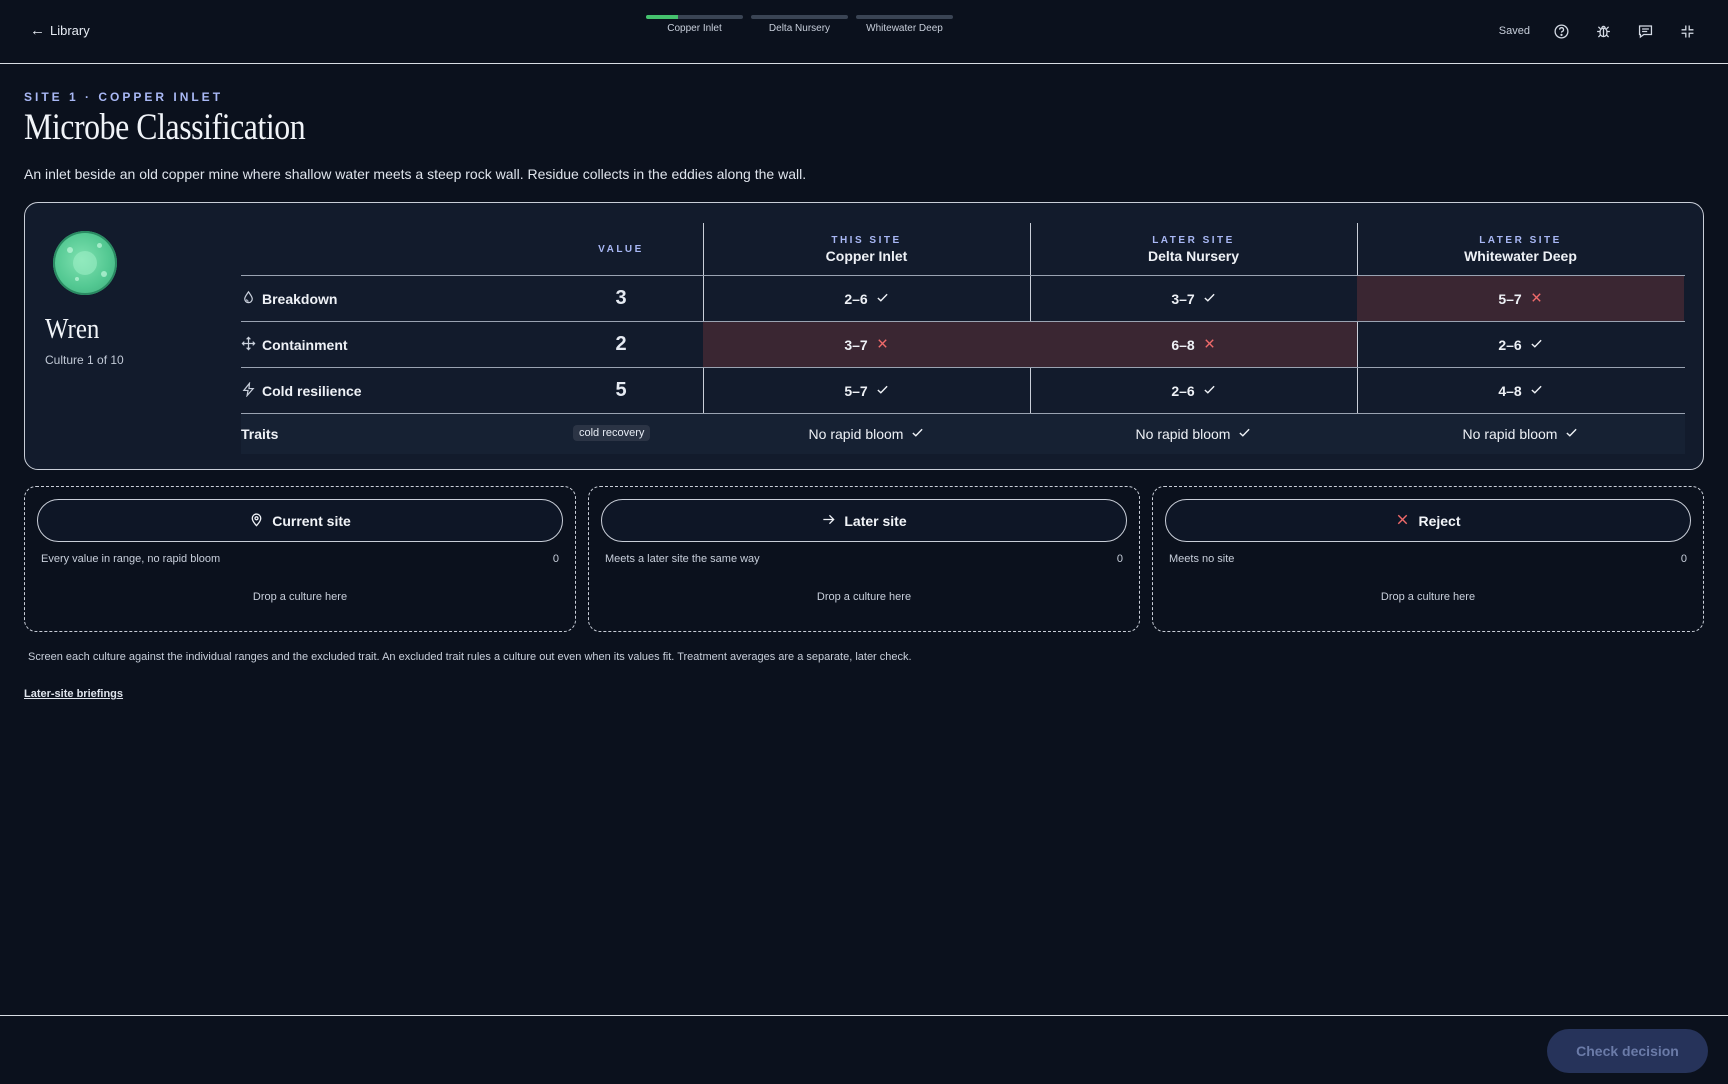 This screenshot has width=1728, height=1084. I want to click on table-row-cold-resilience: Cold resilience 5 5–7 2–6 4–8, so click(963, 391).